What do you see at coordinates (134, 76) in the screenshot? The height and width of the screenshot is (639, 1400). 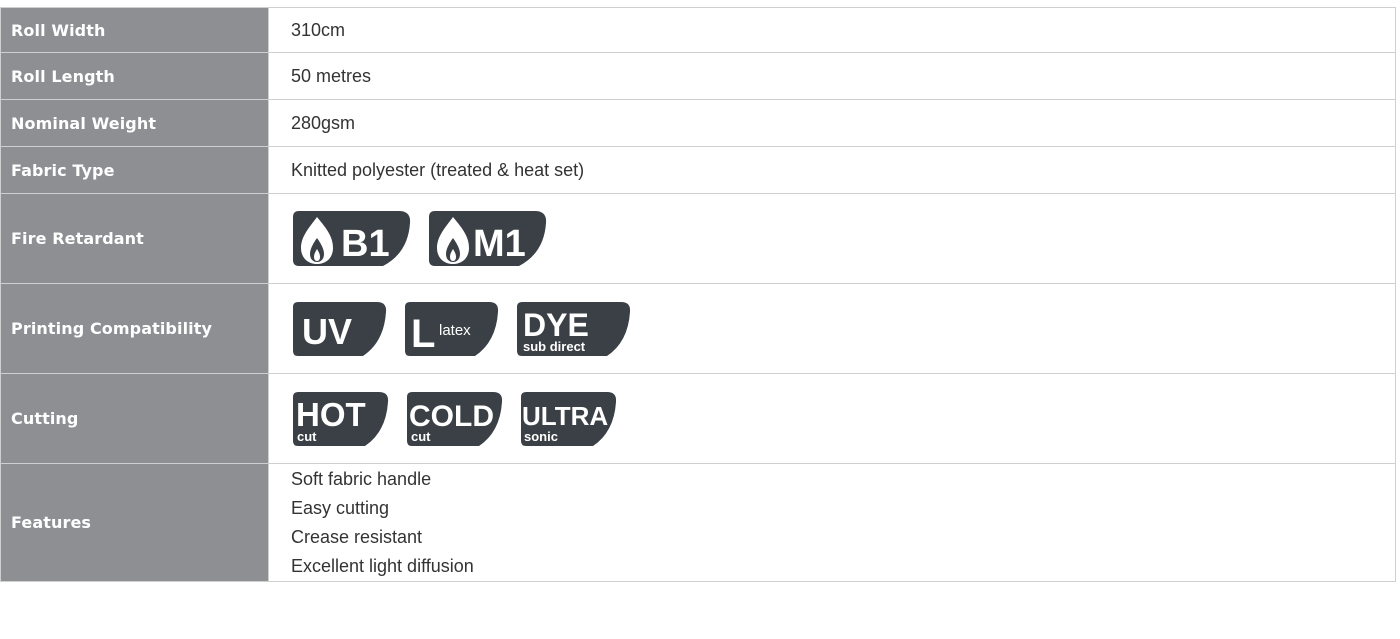 I see `spec-label: Roll Length` at bounding box center [134, 76].